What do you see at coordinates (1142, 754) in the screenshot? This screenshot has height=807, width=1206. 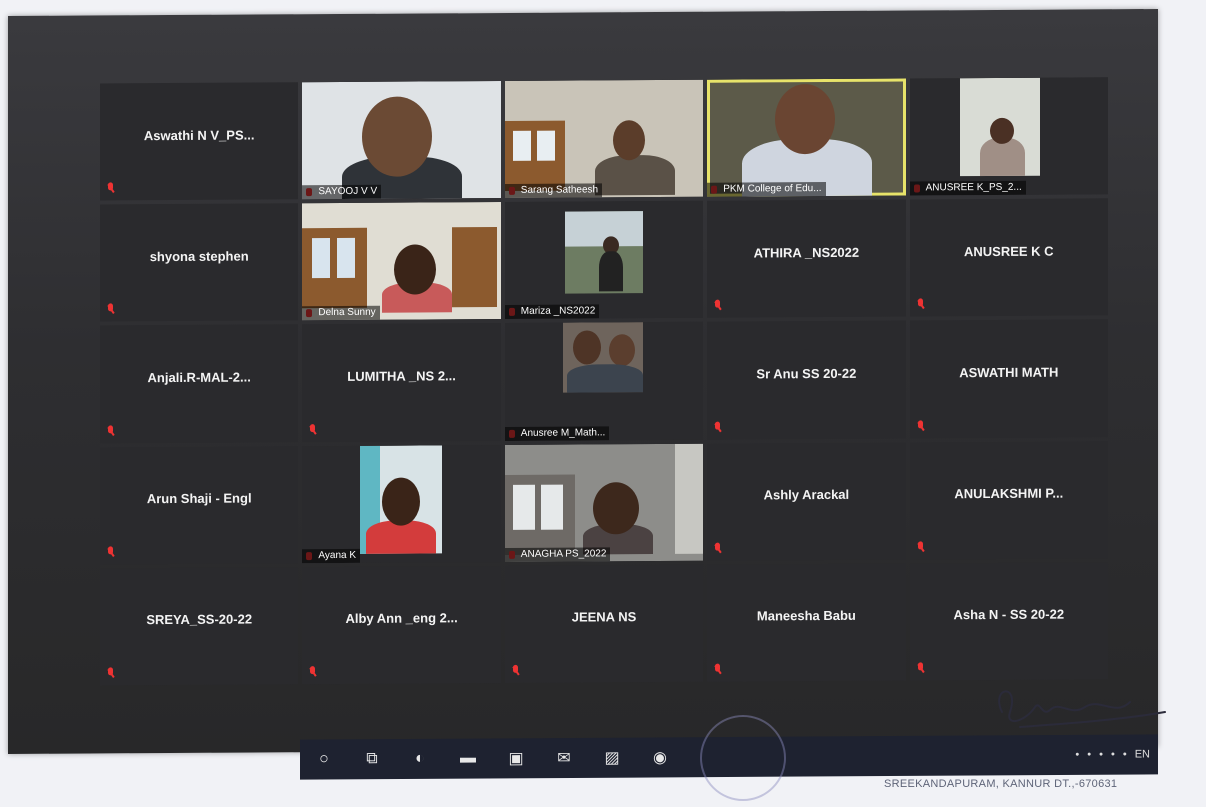 I see `language-indicator: EN` at bounding box center [1142, 754].